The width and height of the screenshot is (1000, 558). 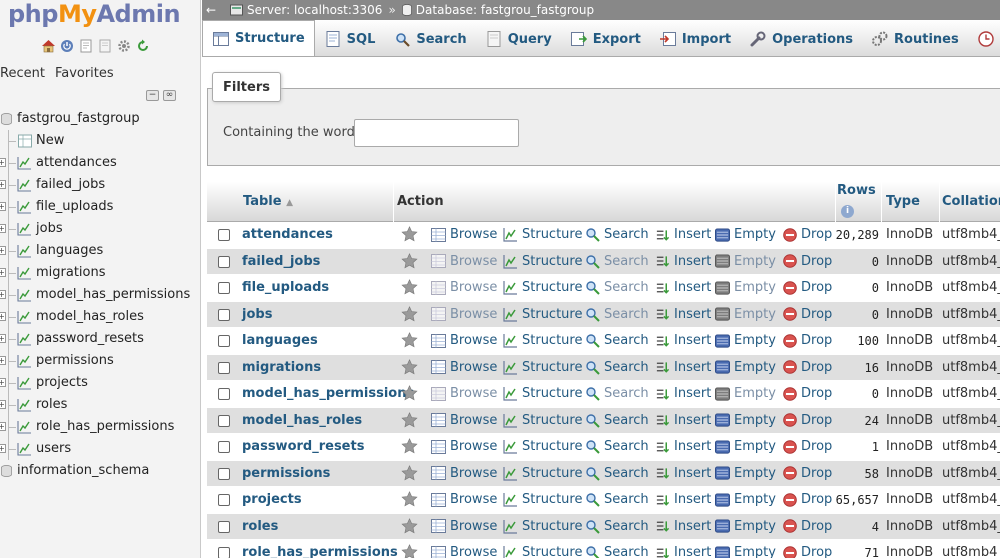 I want to click on table-name-link: password_resets, so click(x=303, y=446).